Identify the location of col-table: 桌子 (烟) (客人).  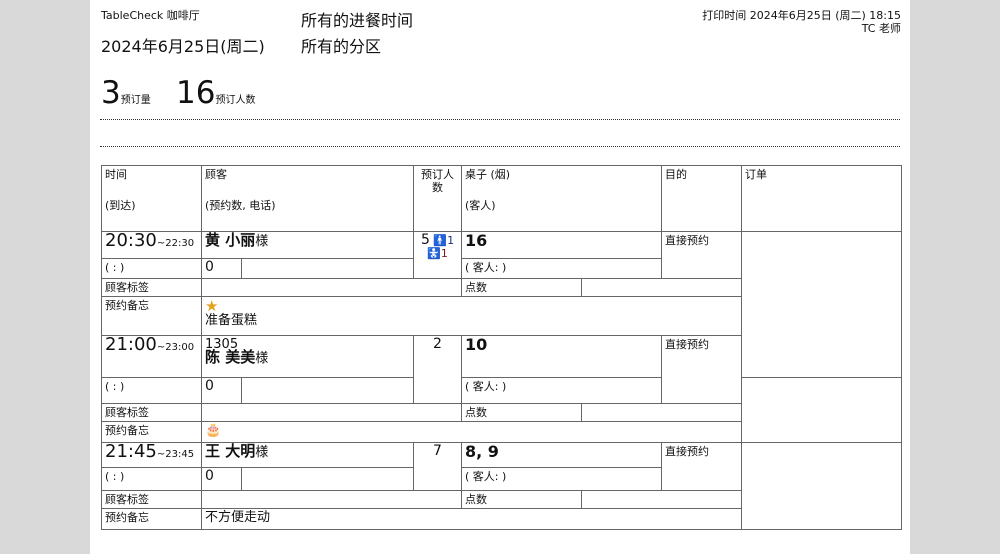
(562, 198).